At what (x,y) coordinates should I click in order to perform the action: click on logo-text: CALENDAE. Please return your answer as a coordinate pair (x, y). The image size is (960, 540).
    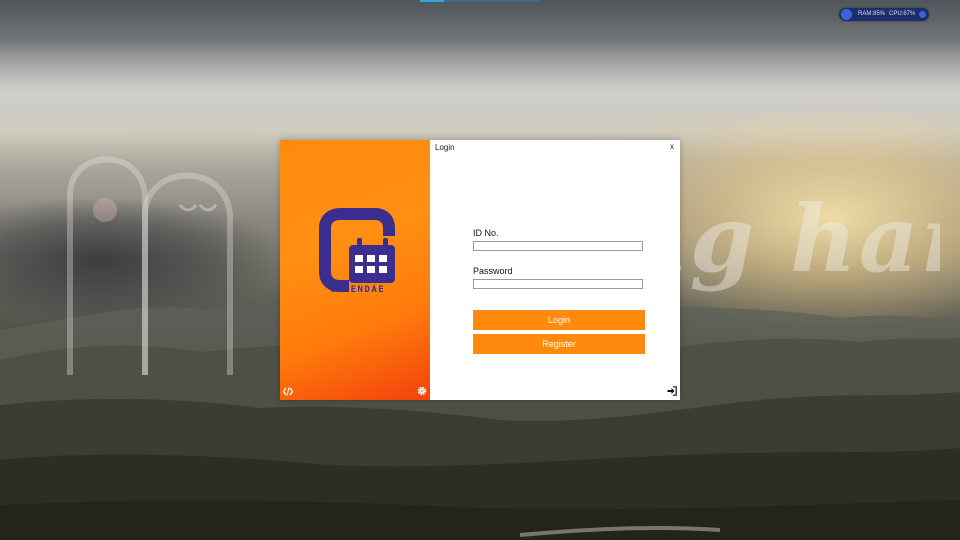
    Looking at the image, I should click on (357, 290).